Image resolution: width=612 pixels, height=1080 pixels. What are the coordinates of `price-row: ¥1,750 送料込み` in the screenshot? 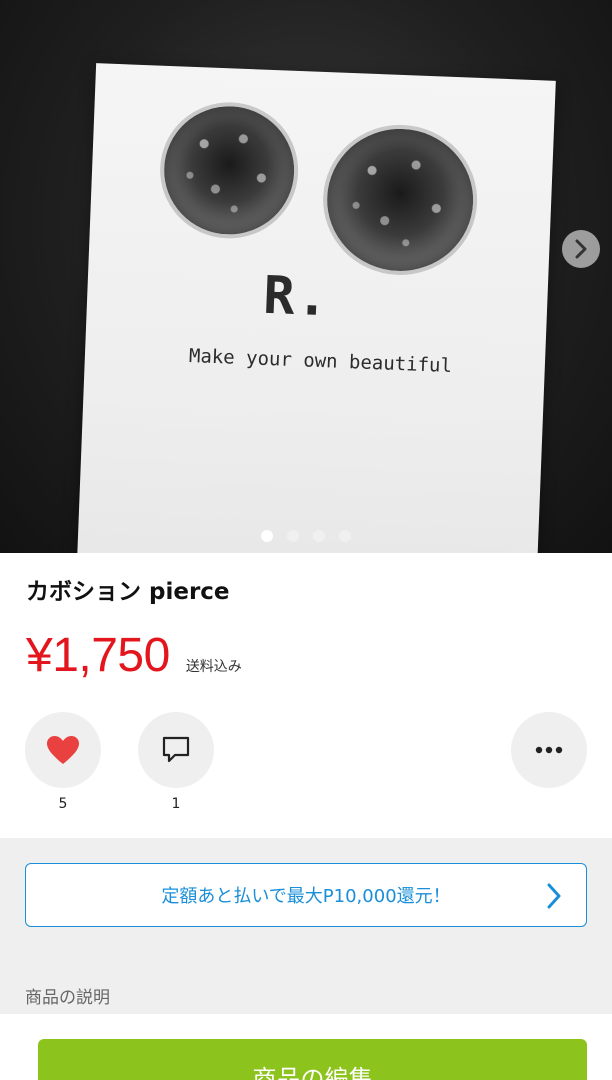 It's located at (134, 655).